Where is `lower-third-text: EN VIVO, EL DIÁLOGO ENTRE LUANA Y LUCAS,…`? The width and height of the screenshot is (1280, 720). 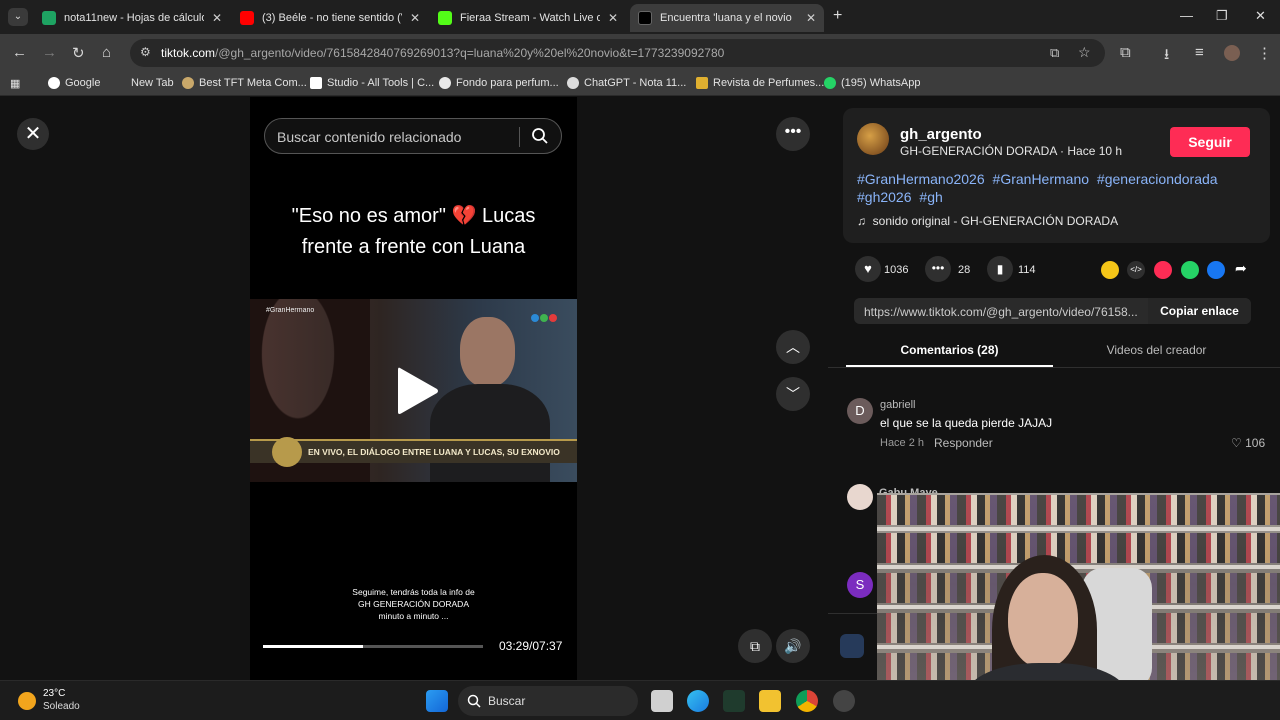 lower-third-text: EN VIVO, EL DIÁLOGO ENTRE LUANA Y LUCAS,… is located at coordinates (434, 452).